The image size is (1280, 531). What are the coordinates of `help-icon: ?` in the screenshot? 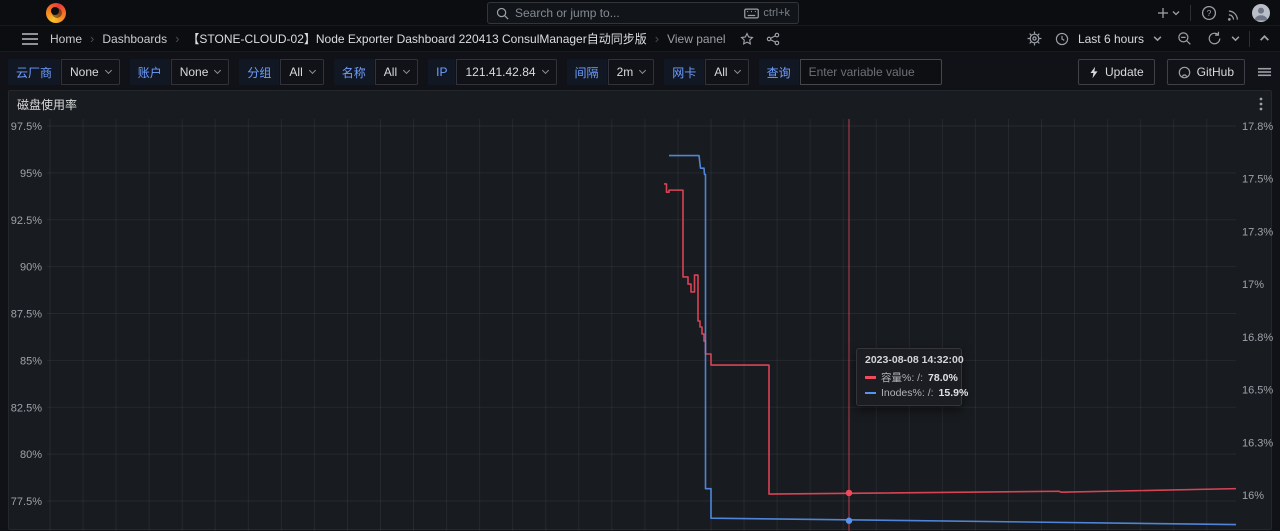 It's located at (1209, 13).